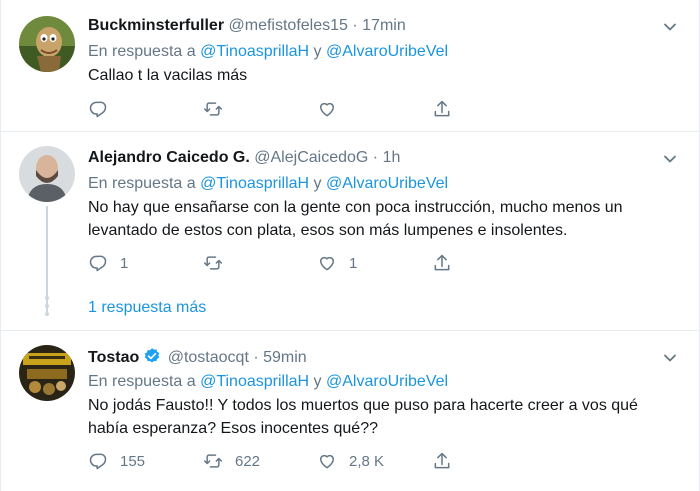 The width and height of the screenshot is (700, 491). What do you see at coordinates (169, 157) in the screenshot?
I see `author-name: Alejandro Caicedo G.` at bounding box center [169, 157].